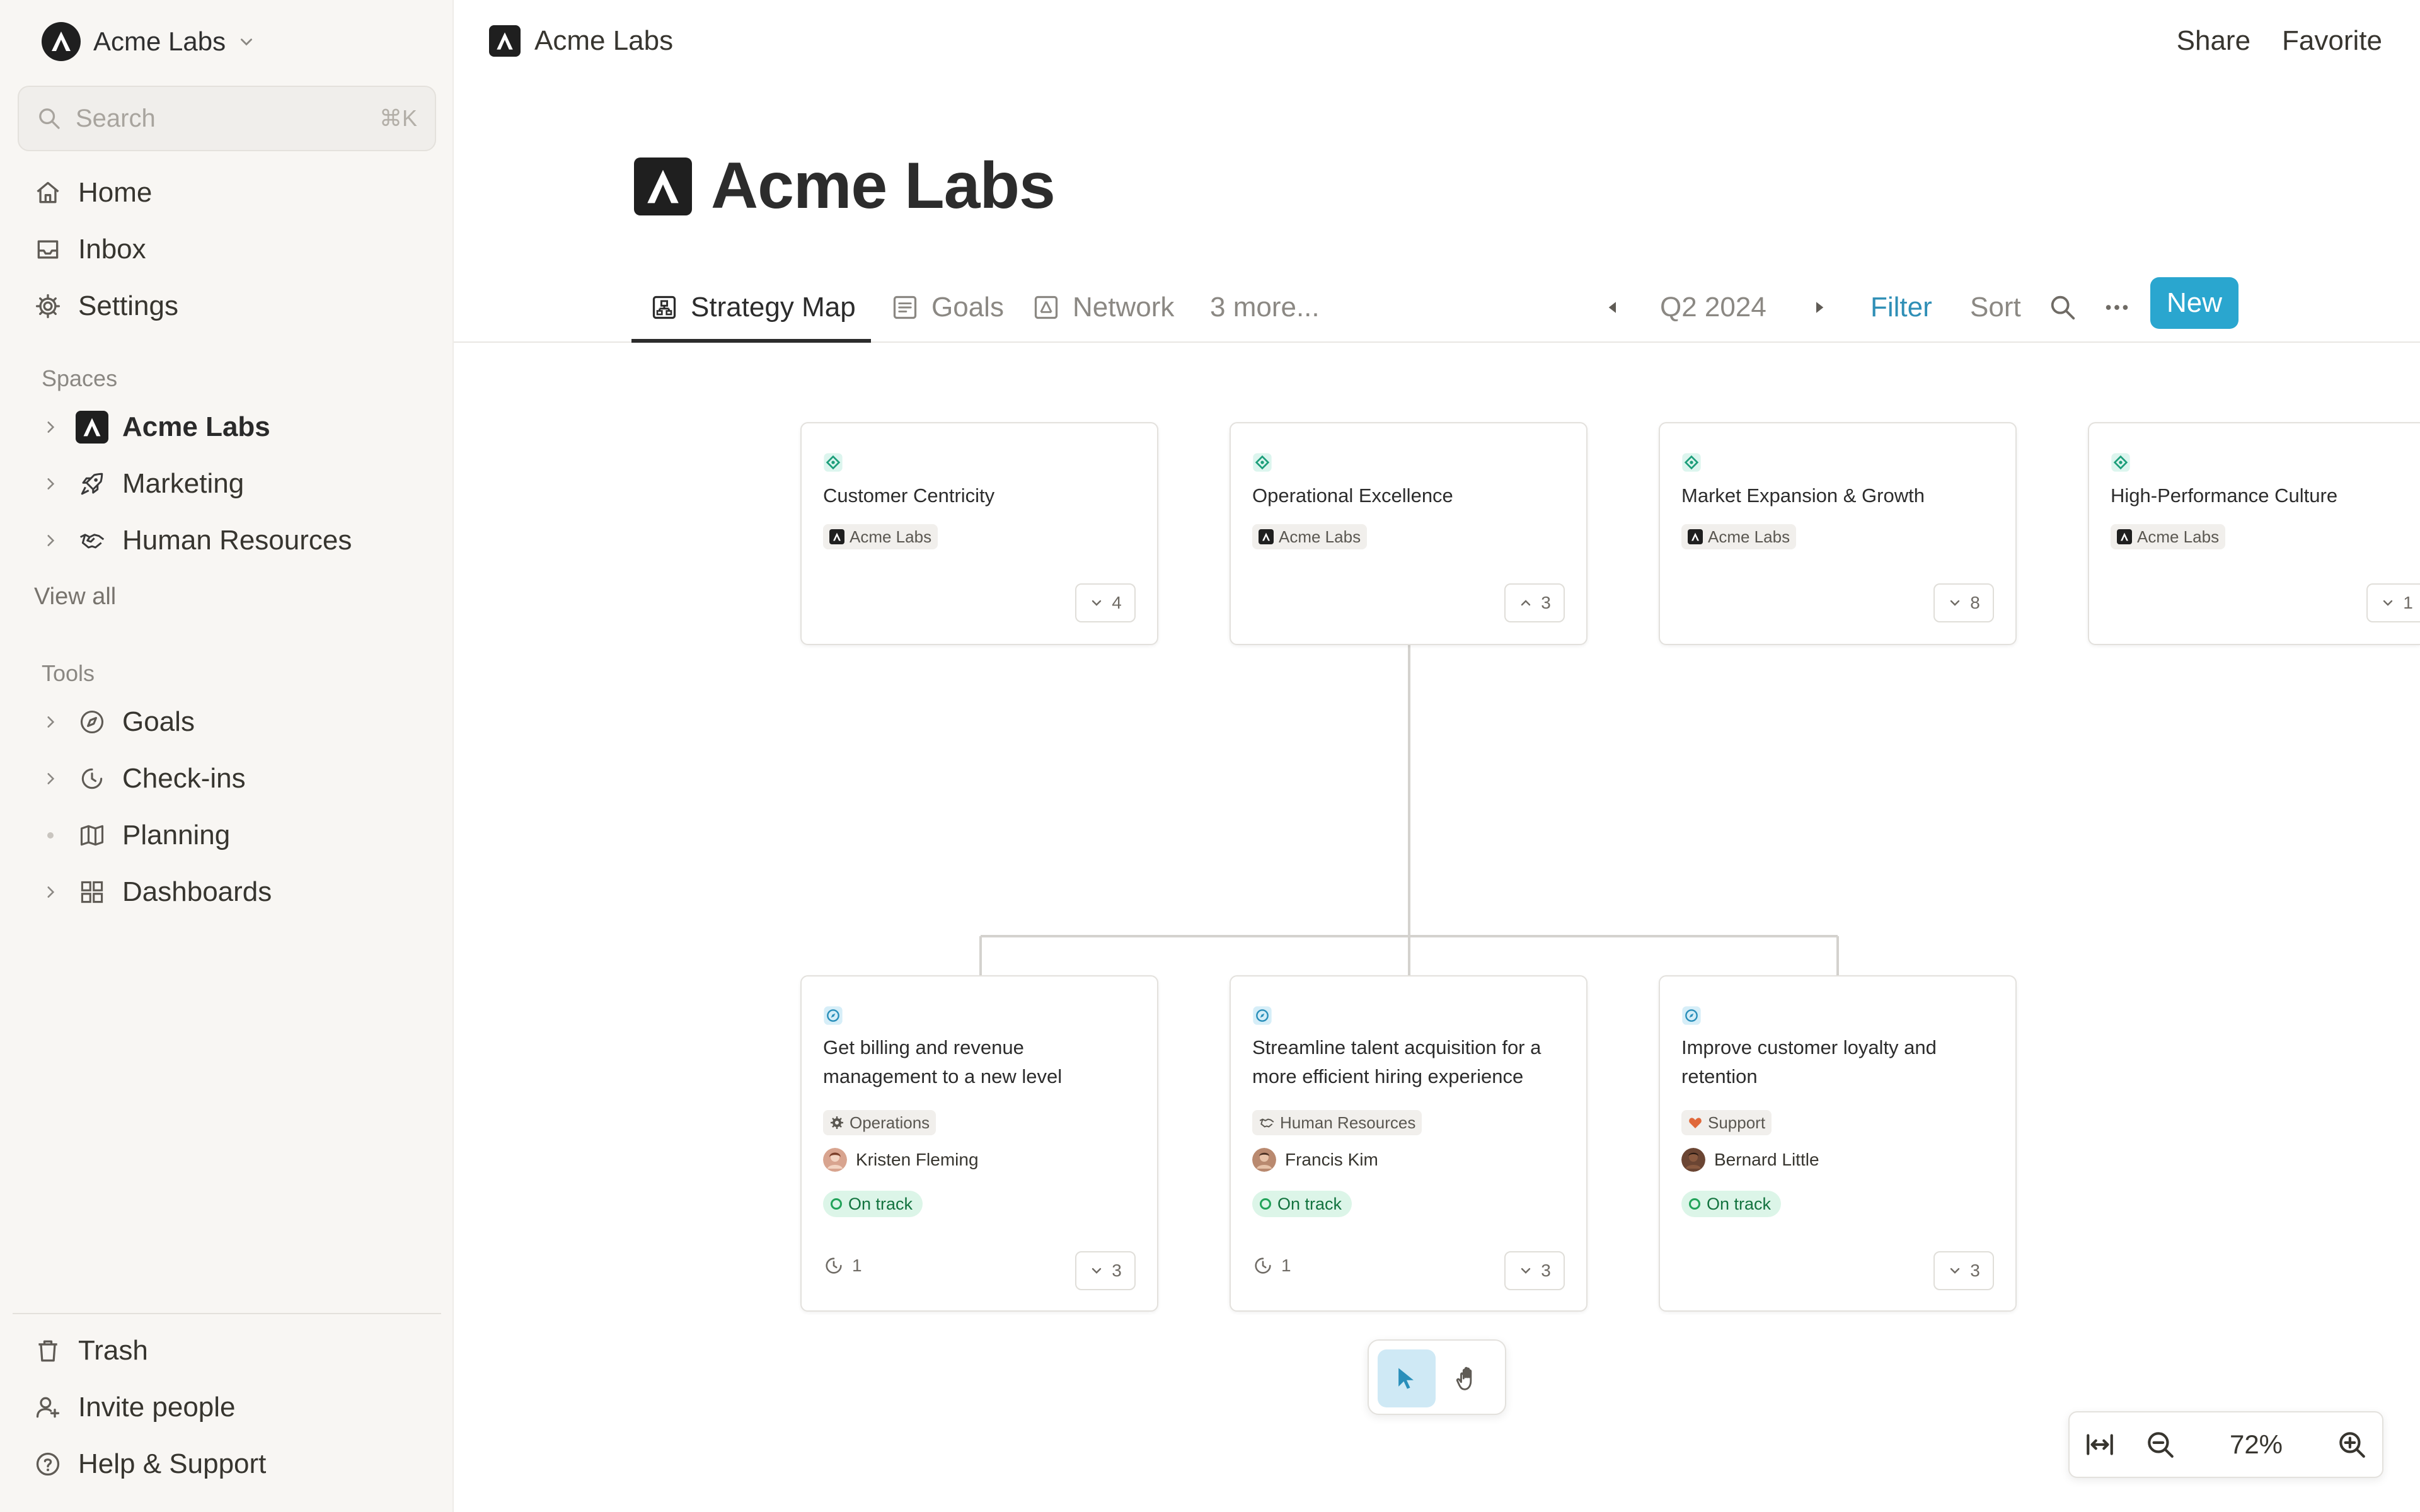  I want to click on chip-label: Operations, so click(890, 1122).